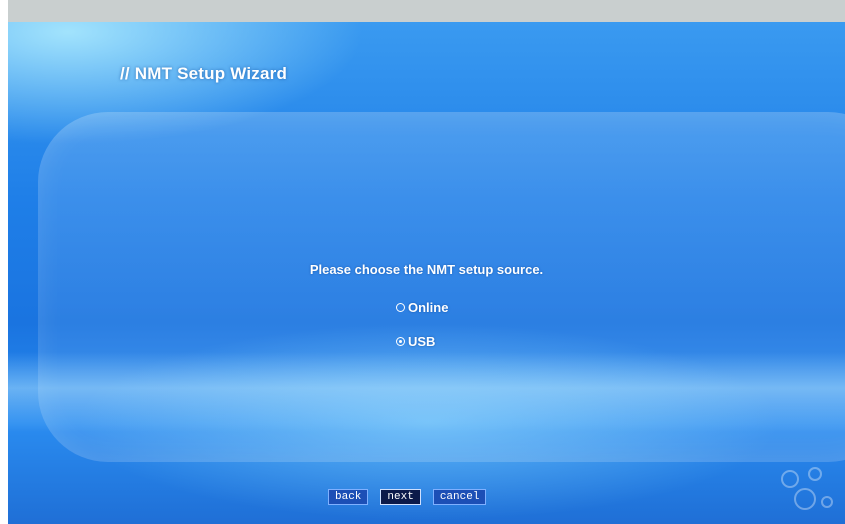 The height and width of the screenshot is (524, 845). Describe the element at coordinates (400, 341) in the screenshot. I see `radio-checked-icon` at that location.